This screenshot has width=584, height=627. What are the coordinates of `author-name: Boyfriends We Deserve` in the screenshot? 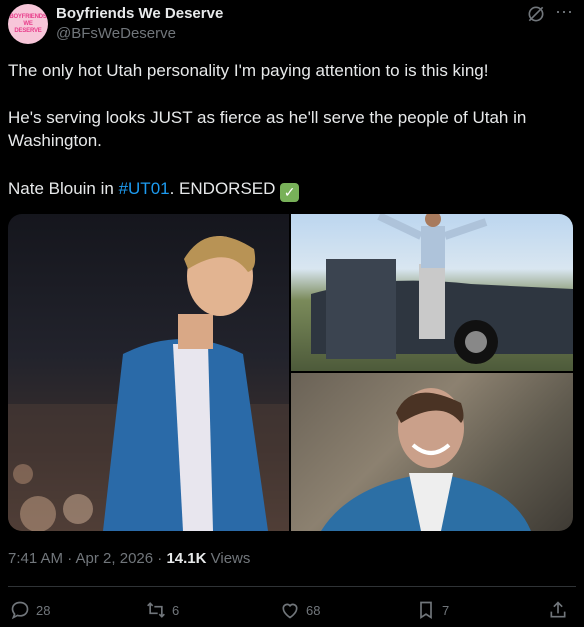 It's located at (139, 13).